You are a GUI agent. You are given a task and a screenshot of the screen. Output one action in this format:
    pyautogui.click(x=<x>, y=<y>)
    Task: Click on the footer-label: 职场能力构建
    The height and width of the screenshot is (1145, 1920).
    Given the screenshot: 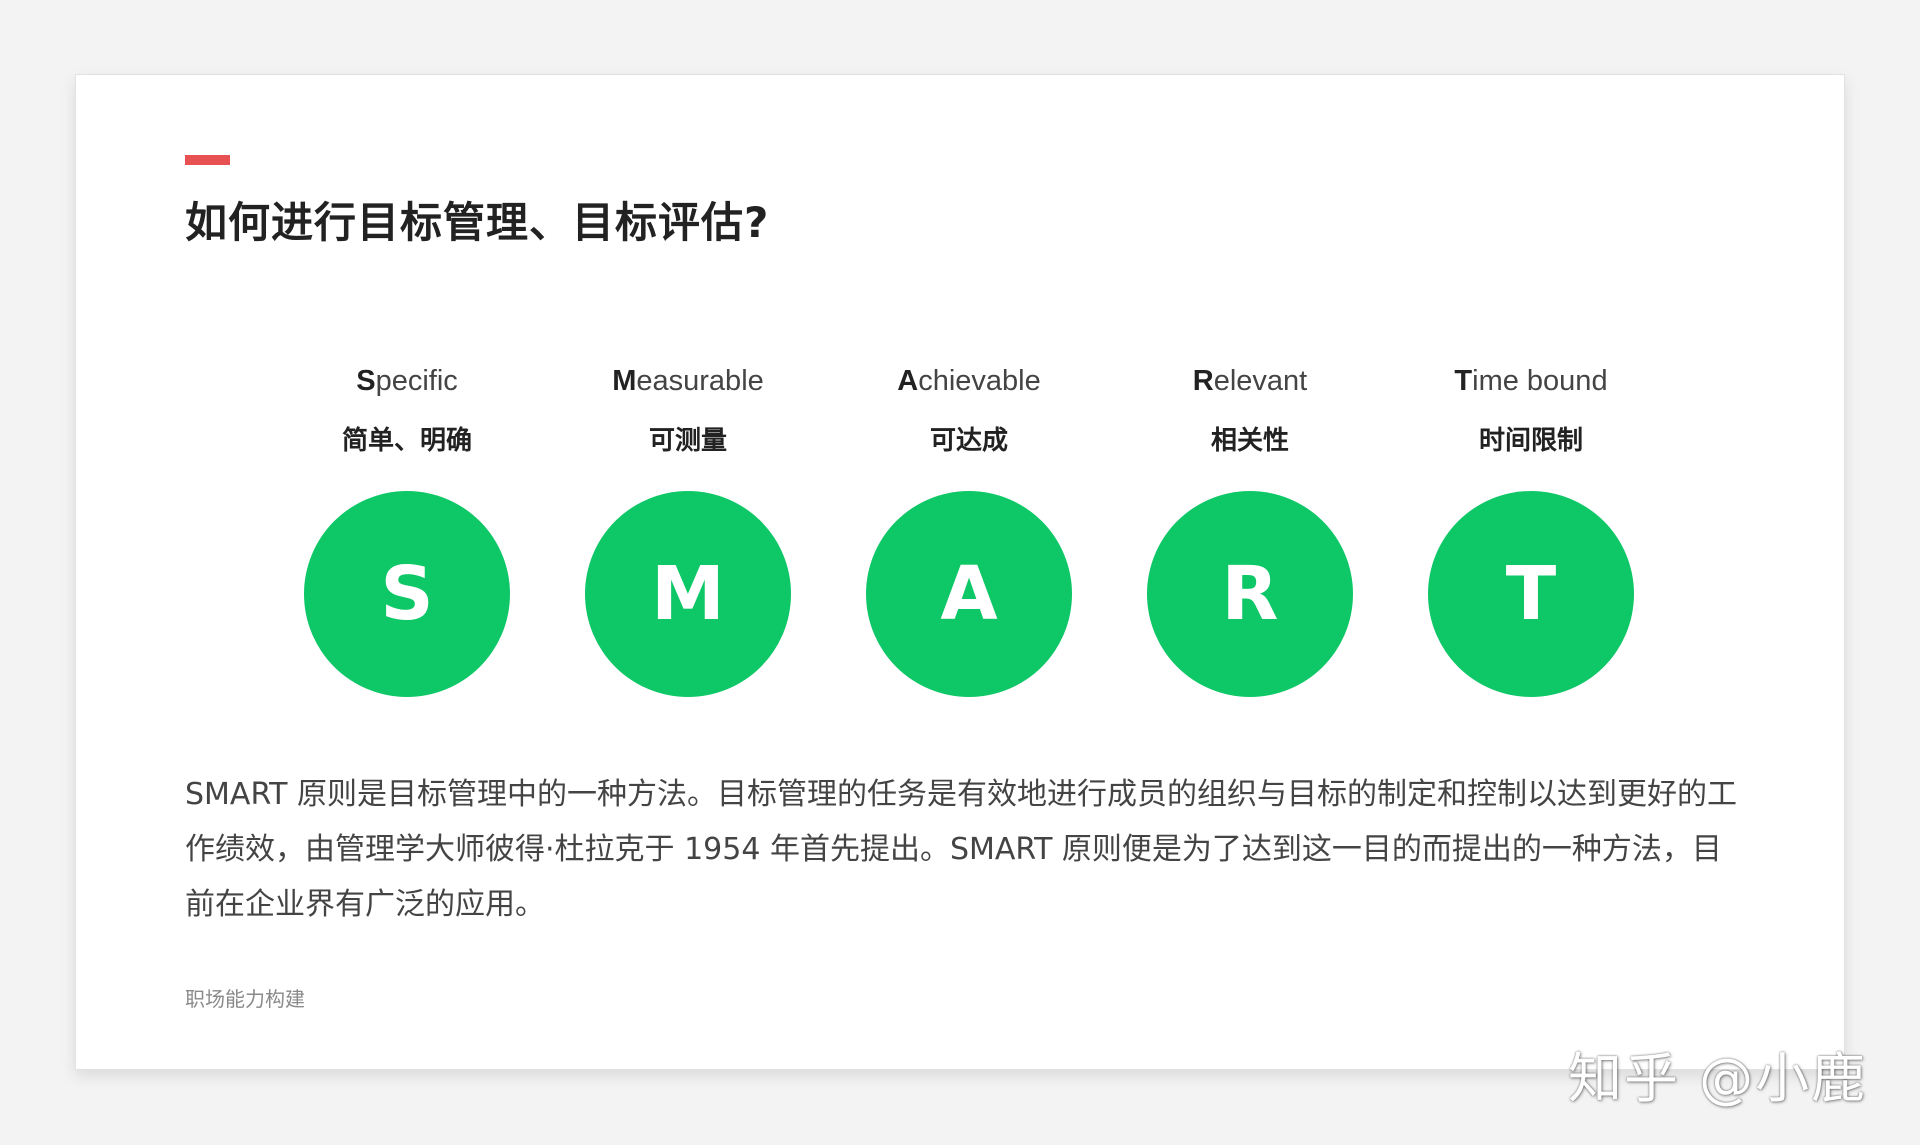 What is the action you would take?
    pyautogui.click(x=245, y=999)
    